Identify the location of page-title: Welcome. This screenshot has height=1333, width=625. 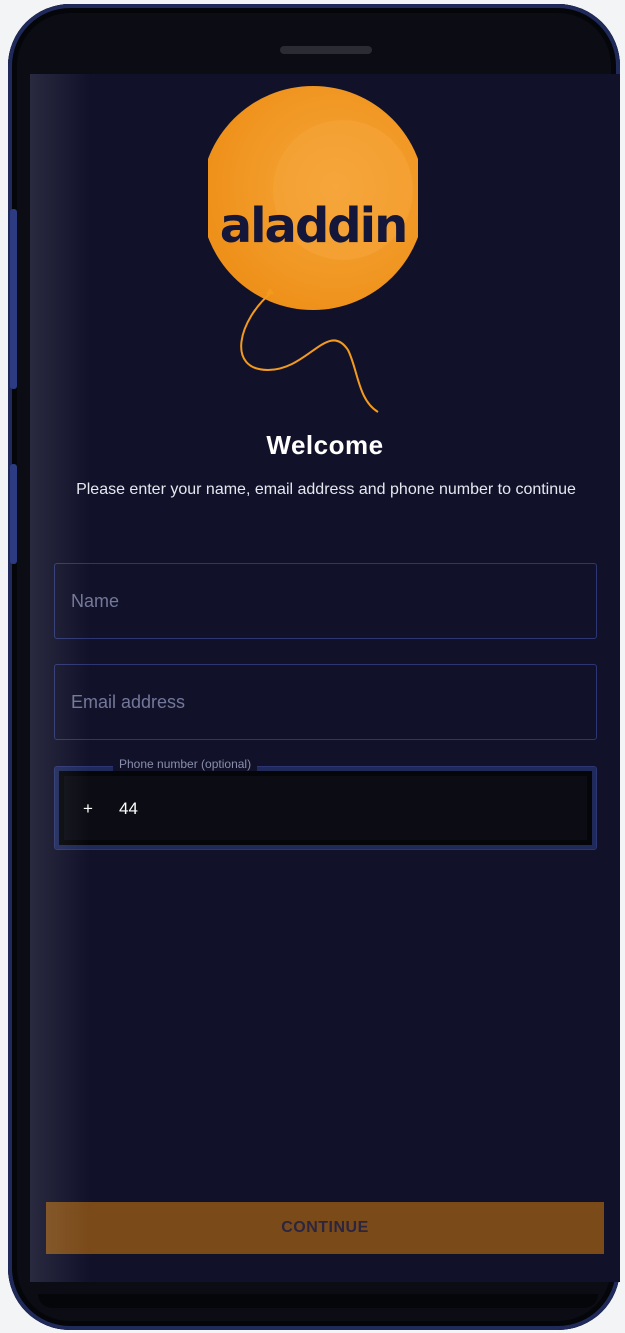
(325, 445).